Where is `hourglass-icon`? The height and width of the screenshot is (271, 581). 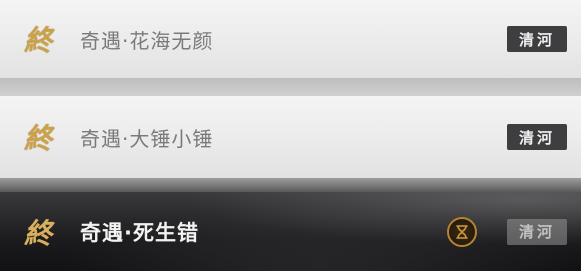
hourglass-icon is located at coordinates (462, 231).